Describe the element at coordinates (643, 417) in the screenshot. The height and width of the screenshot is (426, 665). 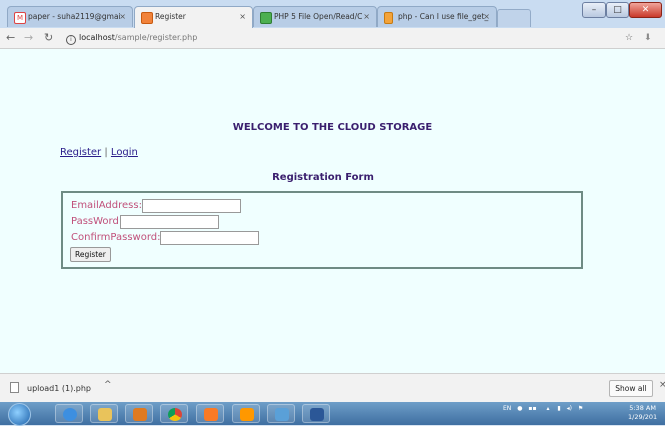
I see `clock-date: 1/29/201` at that location.